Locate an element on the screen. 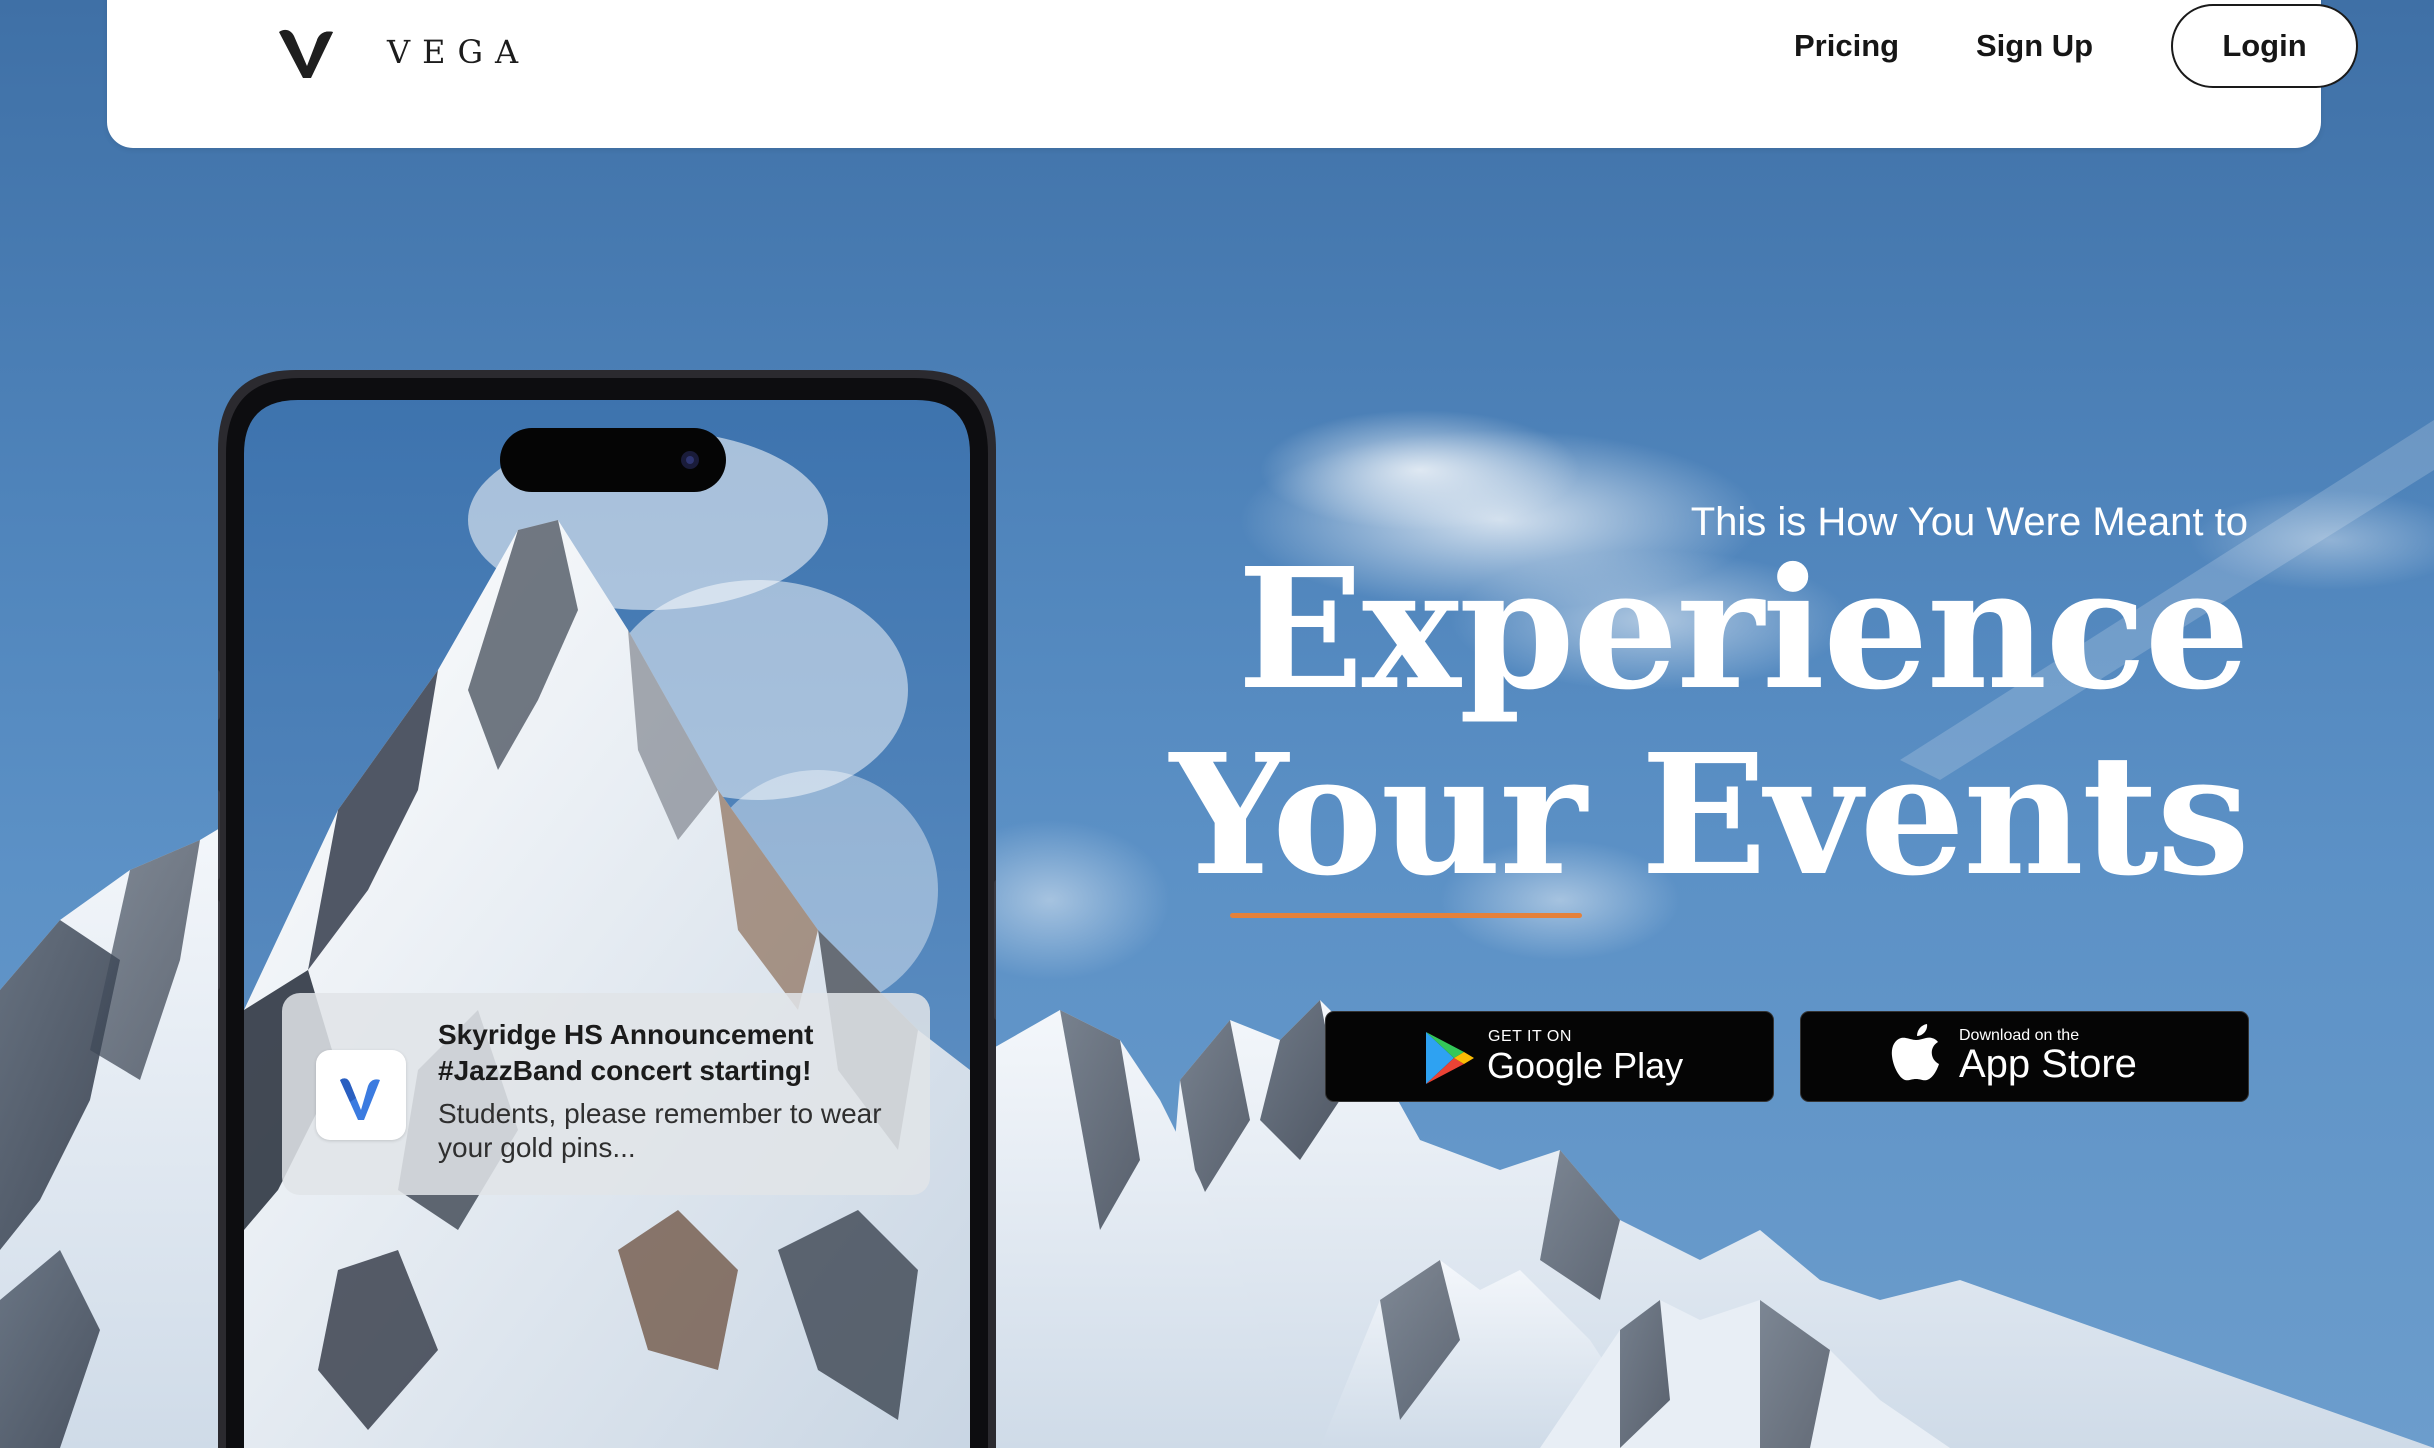 The width and height of the screenshot is (2434, 1448). google-play-small-text: GET IT ON is located at coordinates (1530, 1036).